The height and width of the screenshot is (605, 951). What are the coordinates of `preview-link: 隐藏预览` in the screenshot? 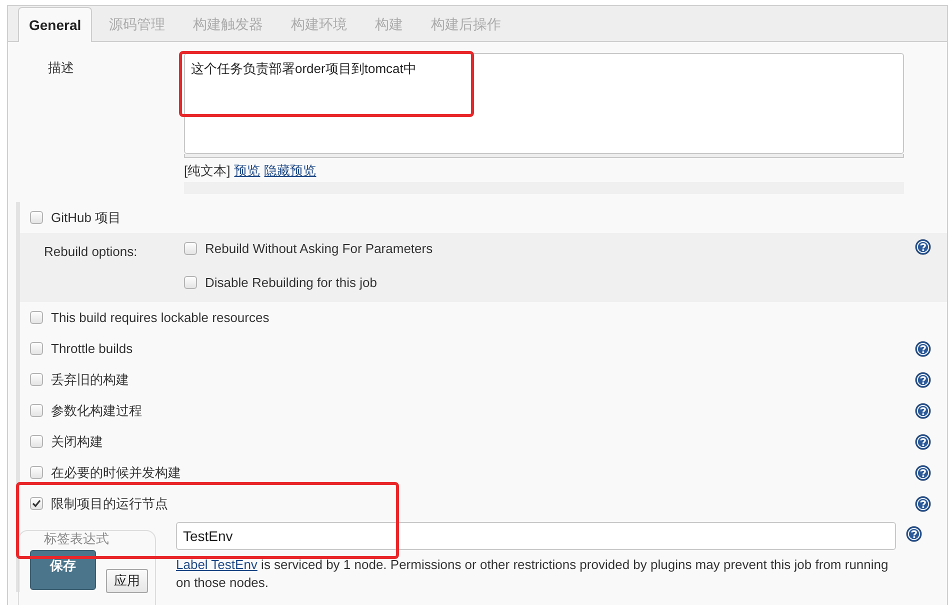 It's located at (290, 171).